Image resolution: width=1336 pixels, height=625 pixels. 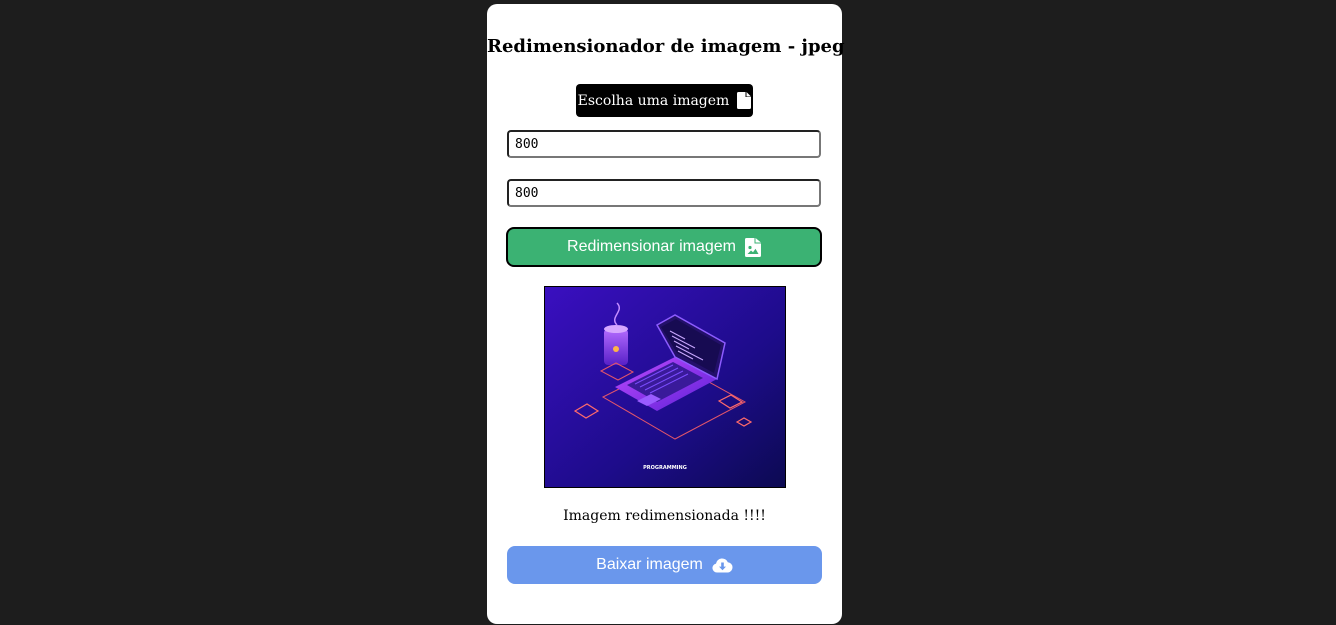 I want to click on cloud-download-icon, so click(x=722, y=565).